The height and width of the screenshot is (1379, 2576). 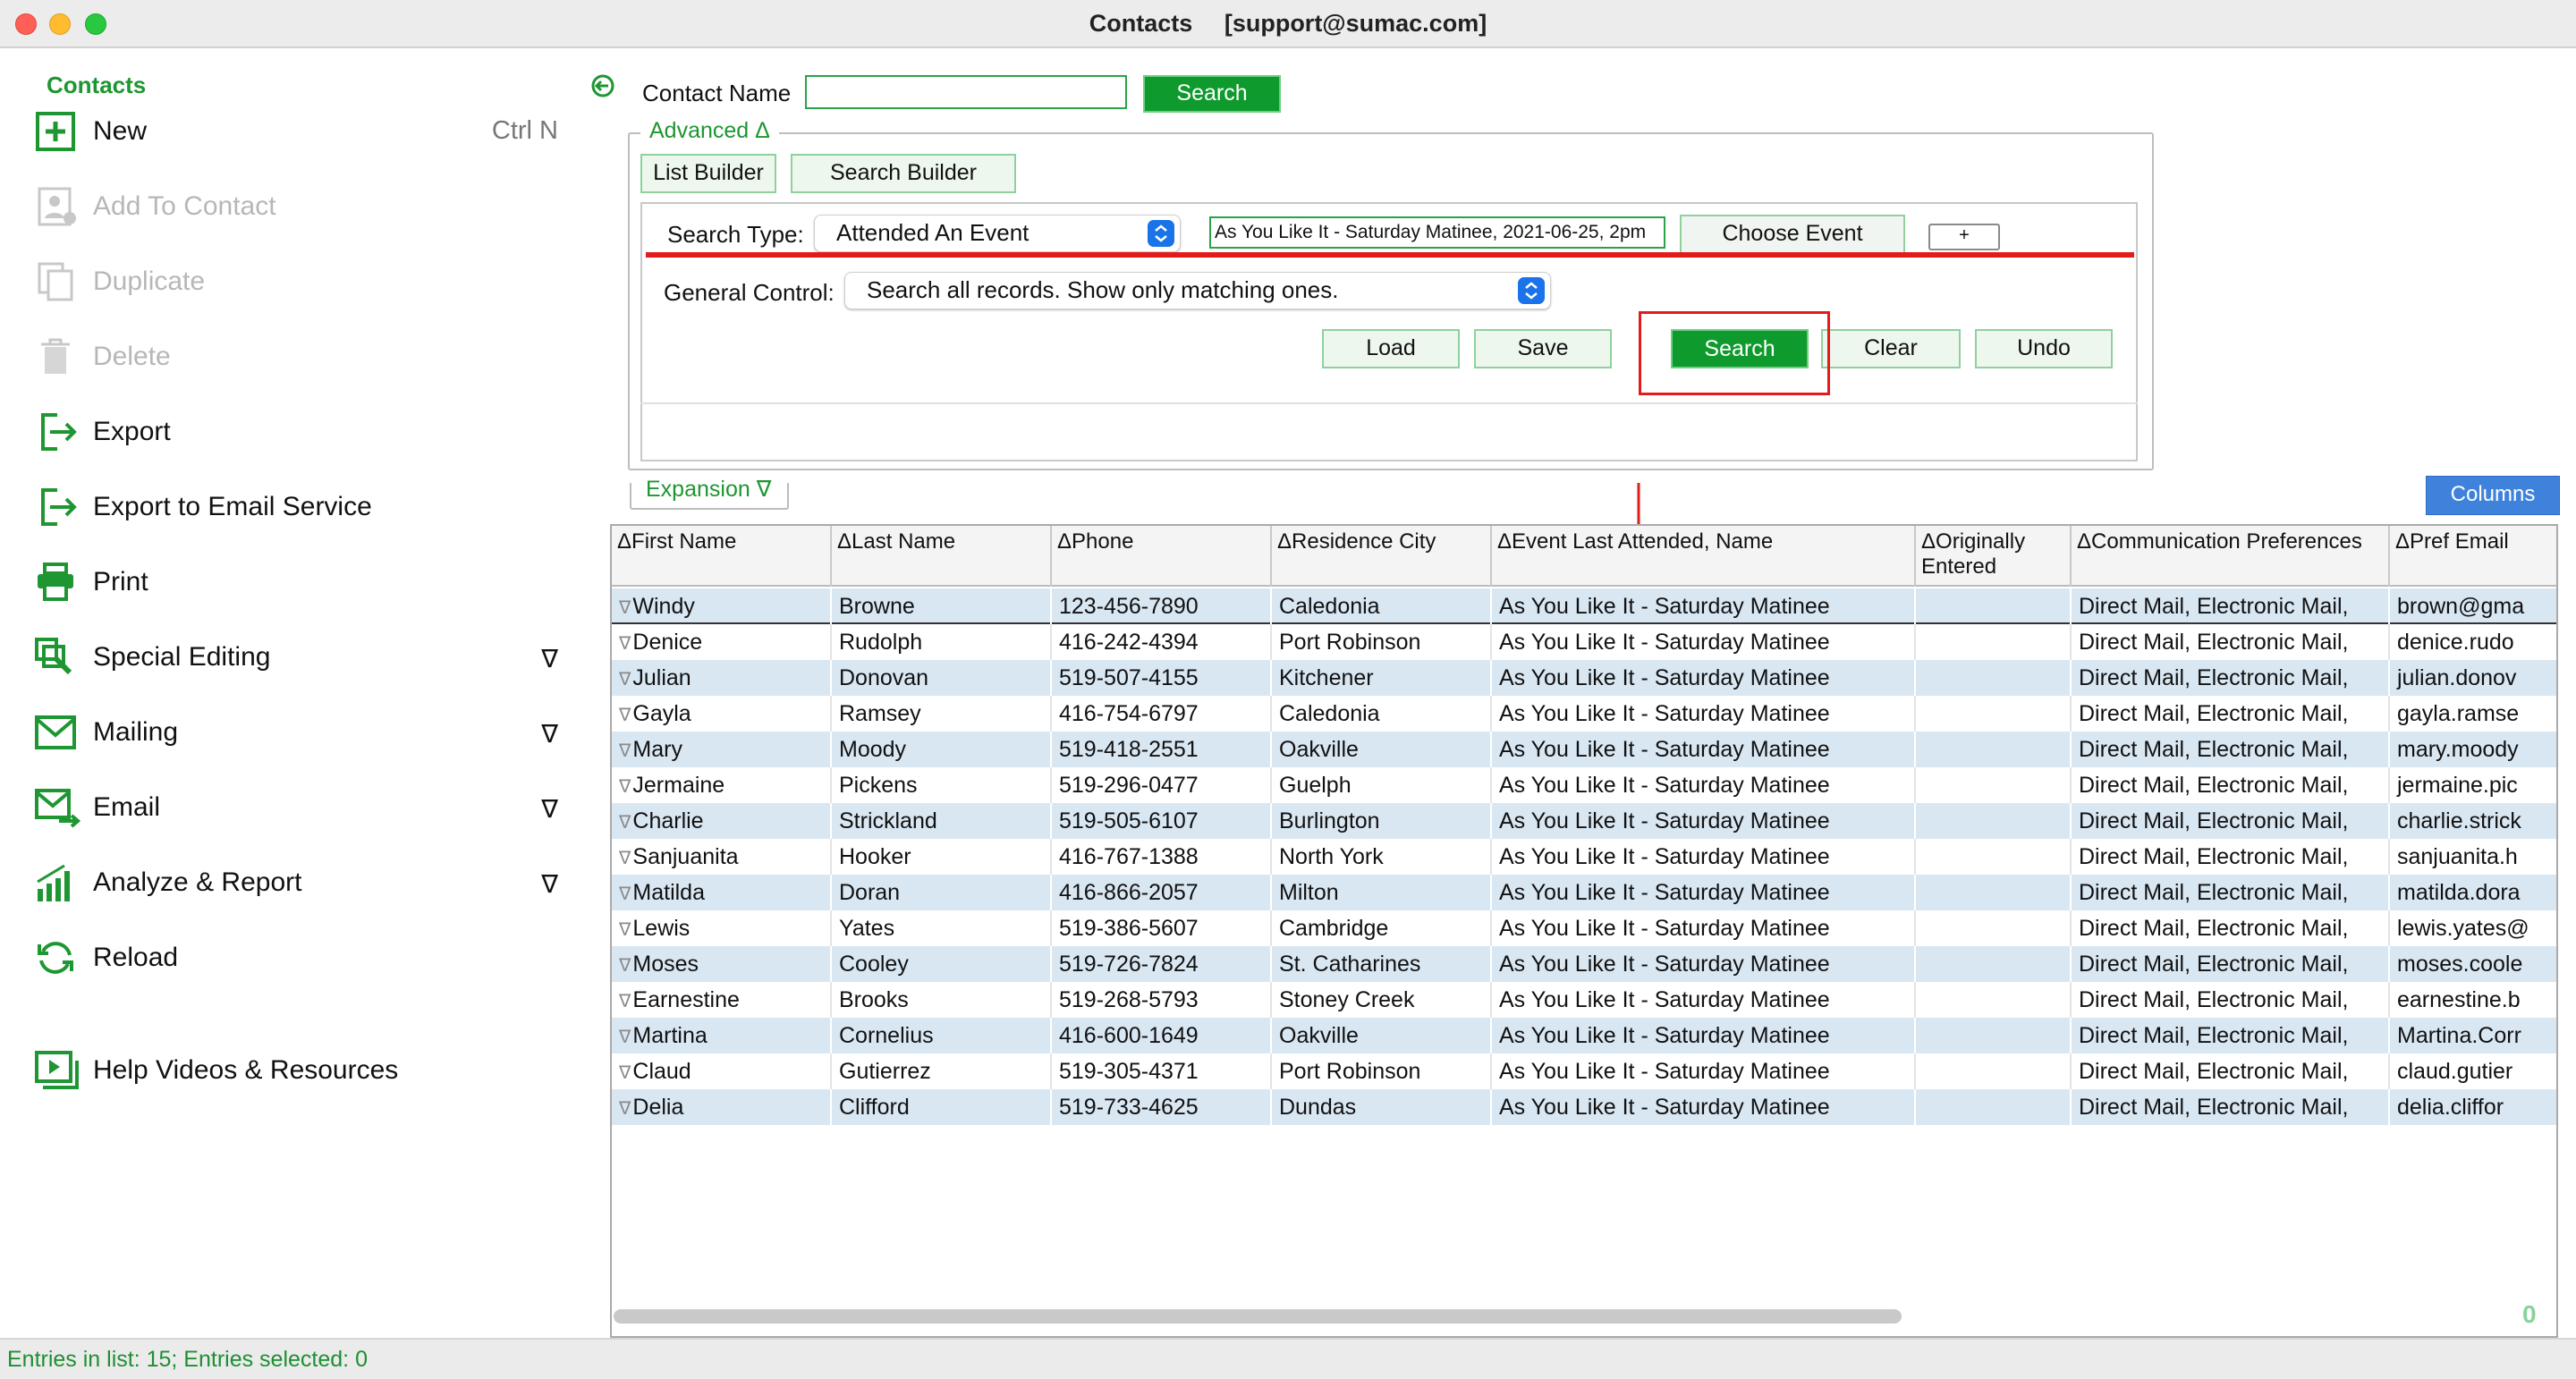 What do you see at coordinates (966, 92) in the screenshot?
I see `contact-name-input` at bounding box center [966, 92].